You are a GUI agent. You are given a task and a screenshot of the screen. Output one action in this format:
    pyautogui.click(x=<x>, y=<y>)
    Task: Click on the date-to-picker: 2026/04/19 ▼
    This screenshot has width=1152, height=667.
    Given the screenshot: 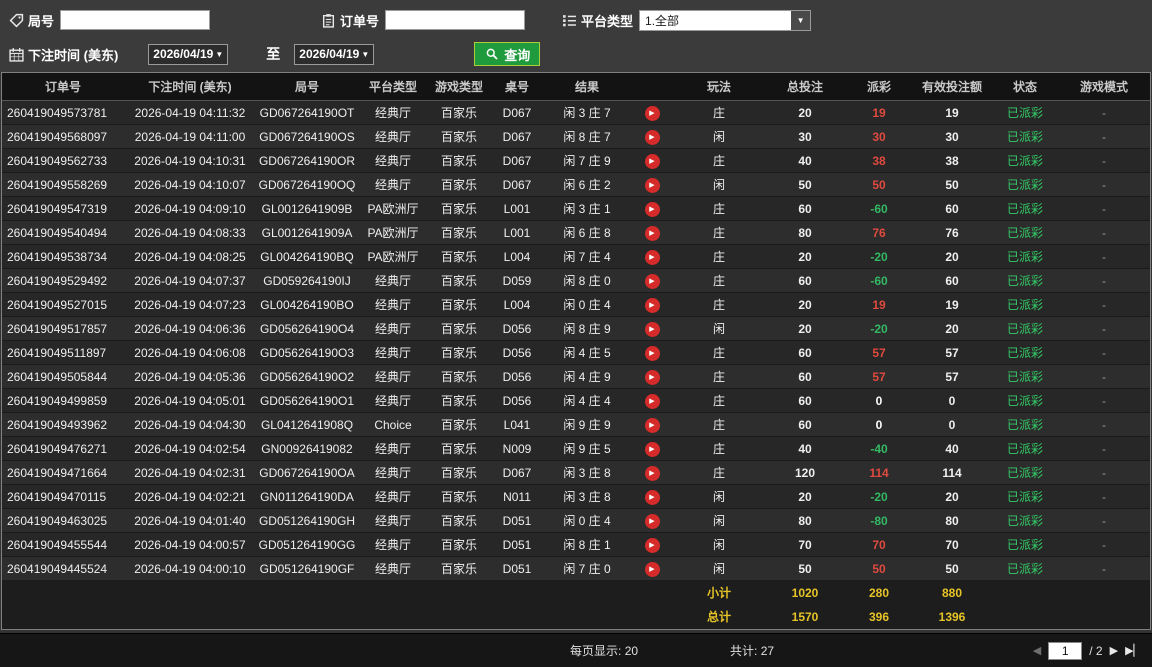 What is the action you would take?
    pyautogui.click(x=334, y=54)
    